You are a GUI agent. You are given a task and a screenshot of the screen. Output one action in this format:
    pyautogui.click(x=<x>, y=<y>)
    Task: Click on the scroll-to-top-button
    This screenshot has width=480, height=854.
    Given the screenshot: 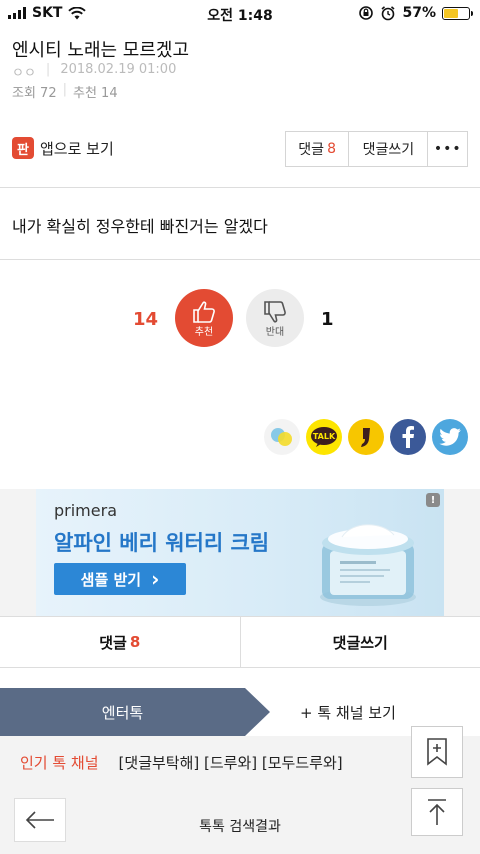 What is the action you would take?
    pyautogui.click(x=437, y=812)
    